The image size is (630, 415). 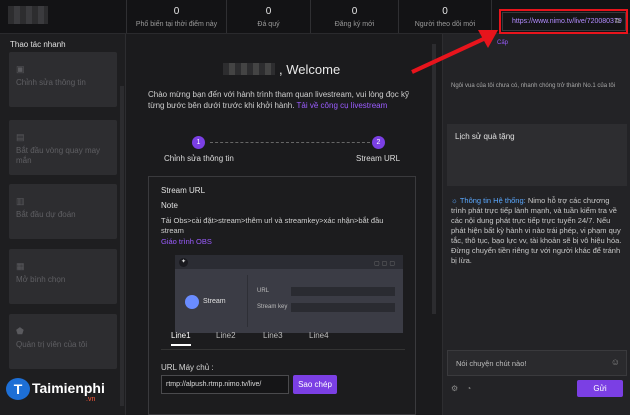 What do you see at coordinates (289, 294) in the screenshot?
I see `obs-preview-image: ✦ ▢▢▢ Stream URL Stream key` at bounding box center [289, 294].